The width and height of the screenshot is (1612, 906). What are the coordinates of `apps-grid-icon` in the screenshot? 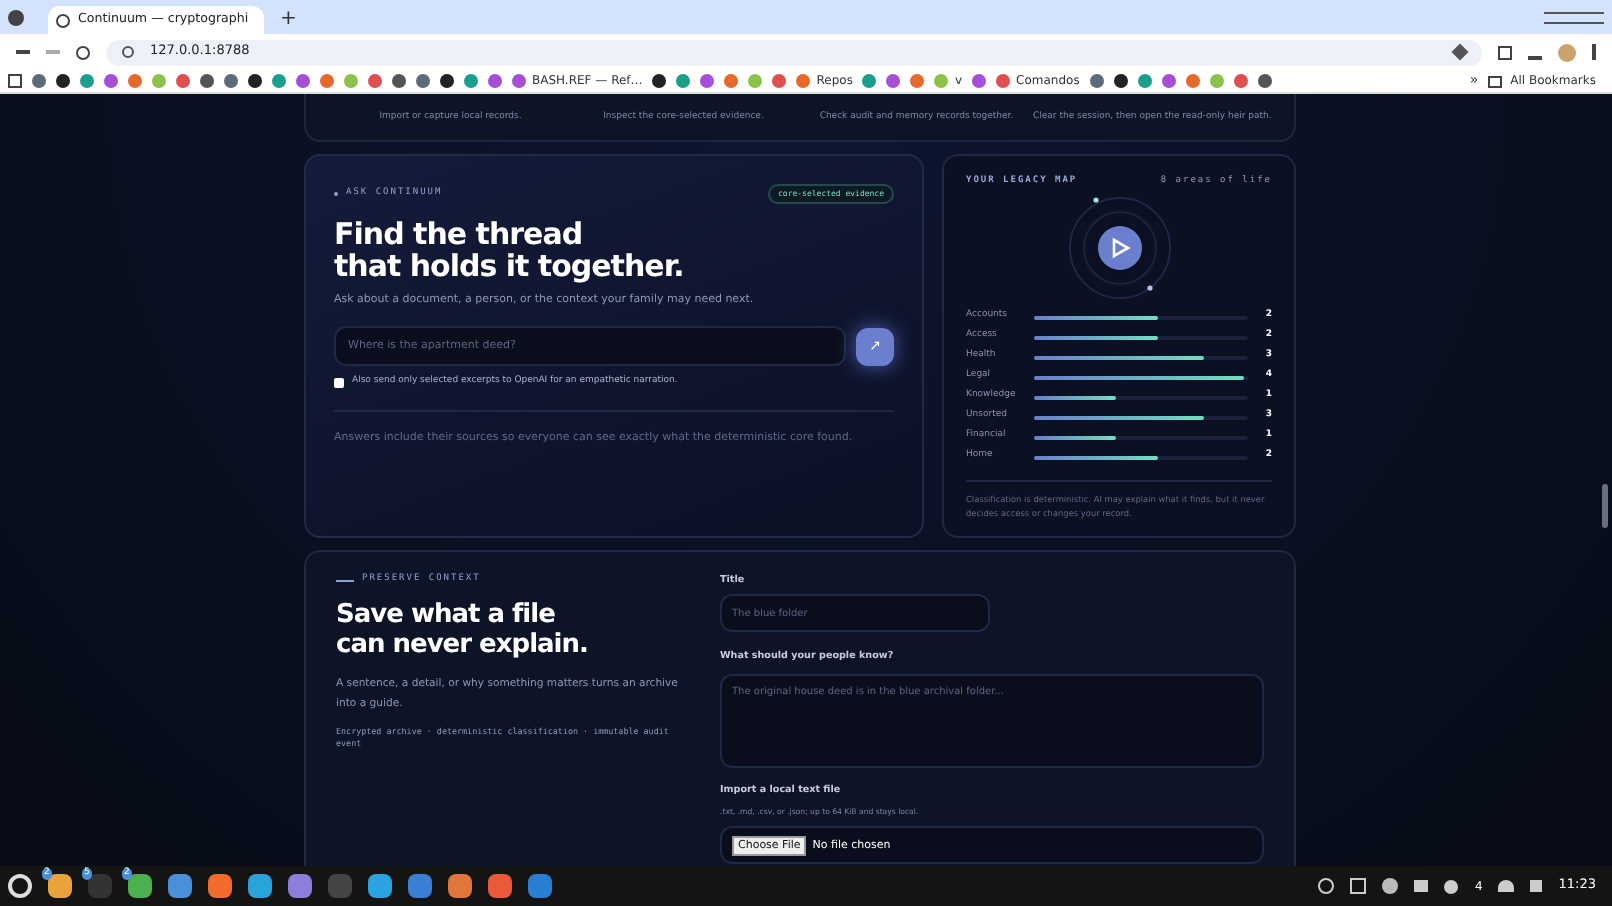 It's located at (15, 81).